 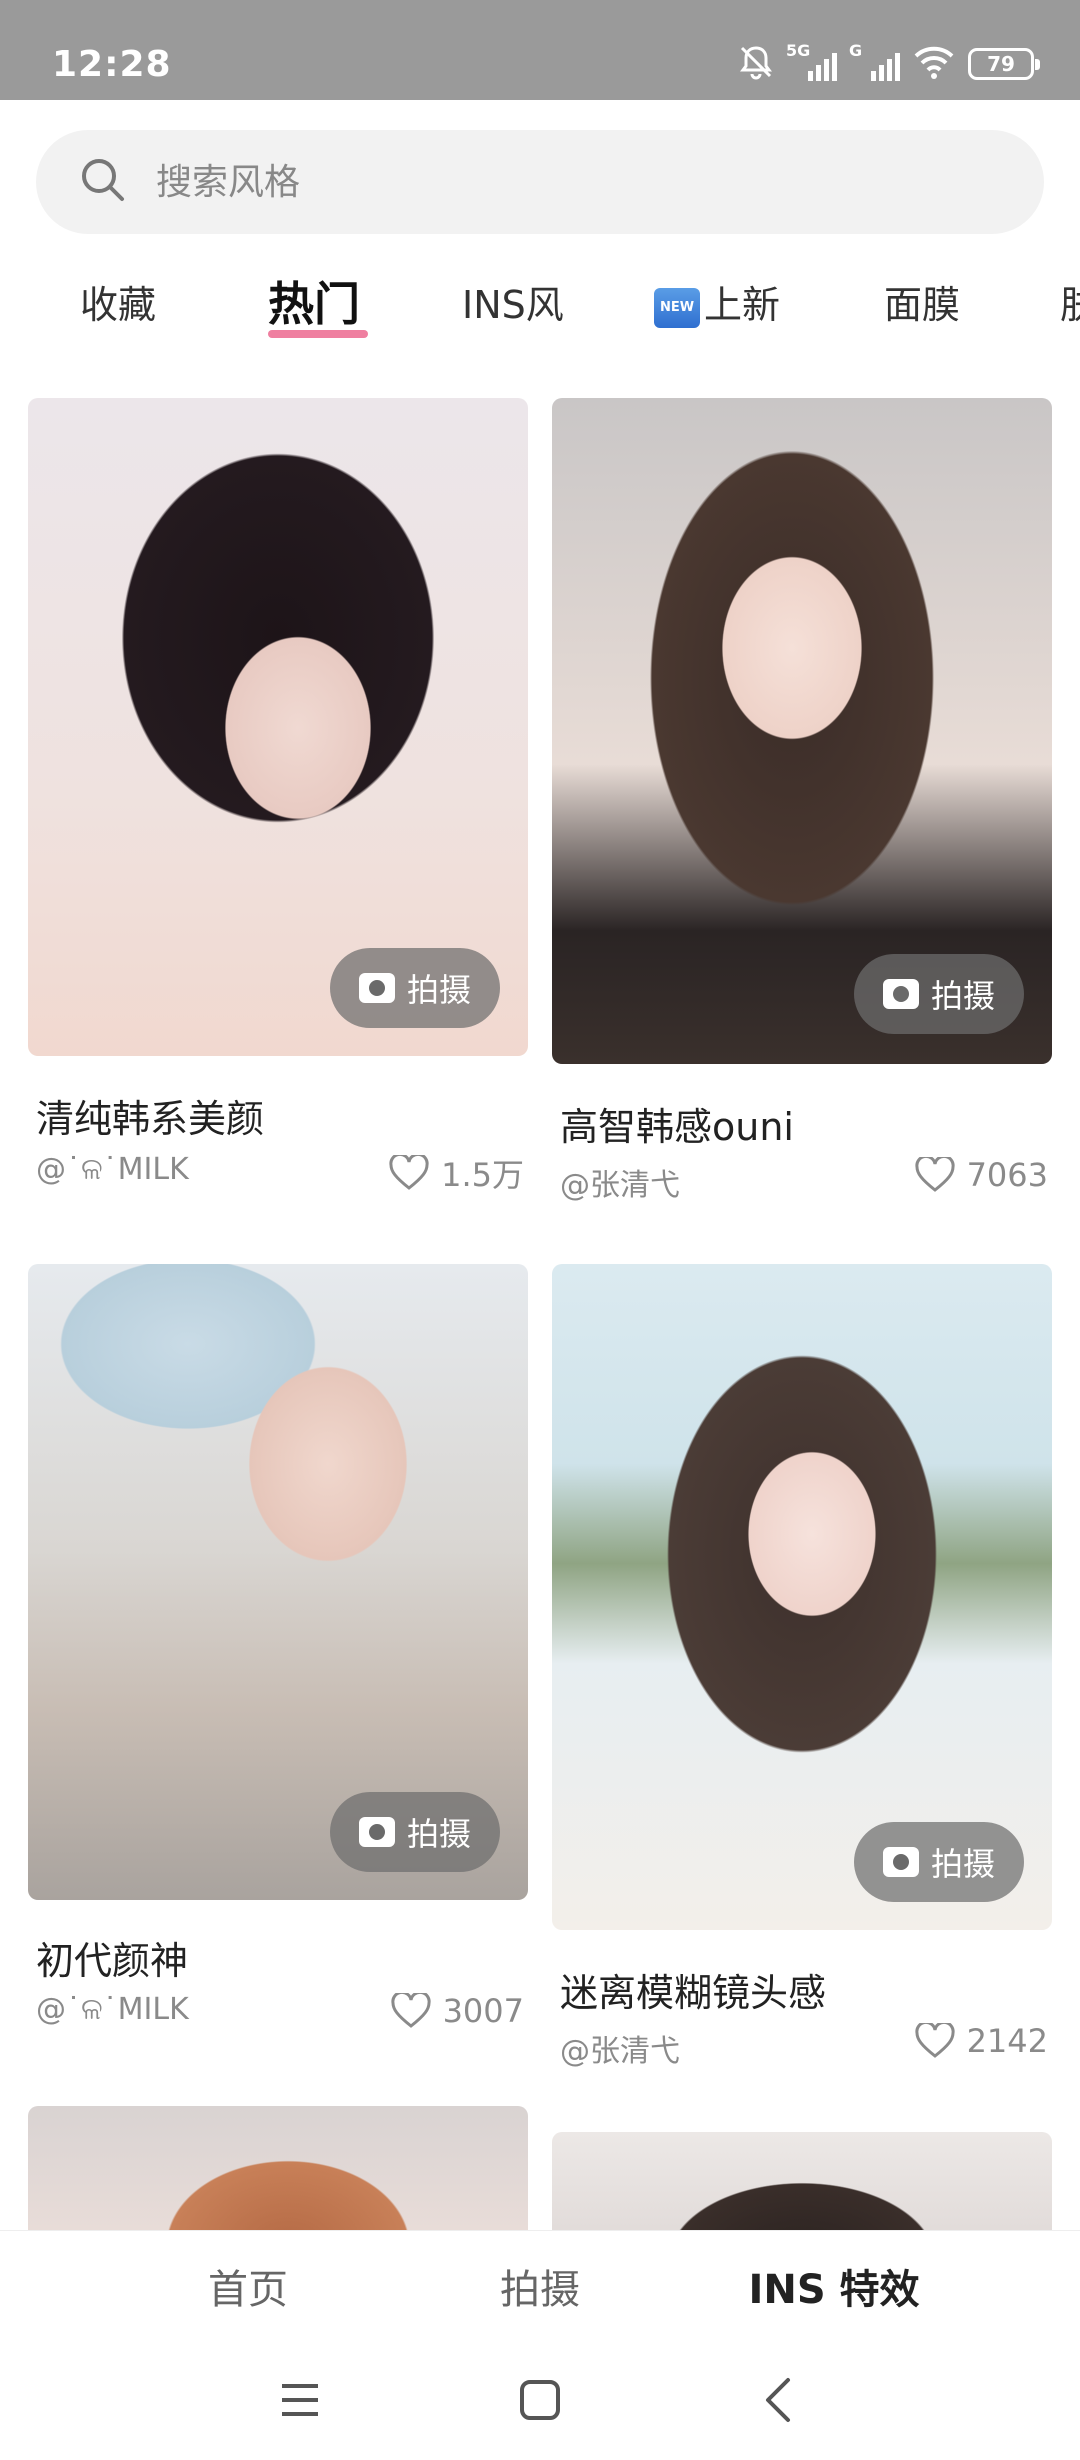 What do you see at coordinates (540, 50) in the screenshot?
I see `status-bar: 12:28 5G G 79` at bounding box center [540, 50].